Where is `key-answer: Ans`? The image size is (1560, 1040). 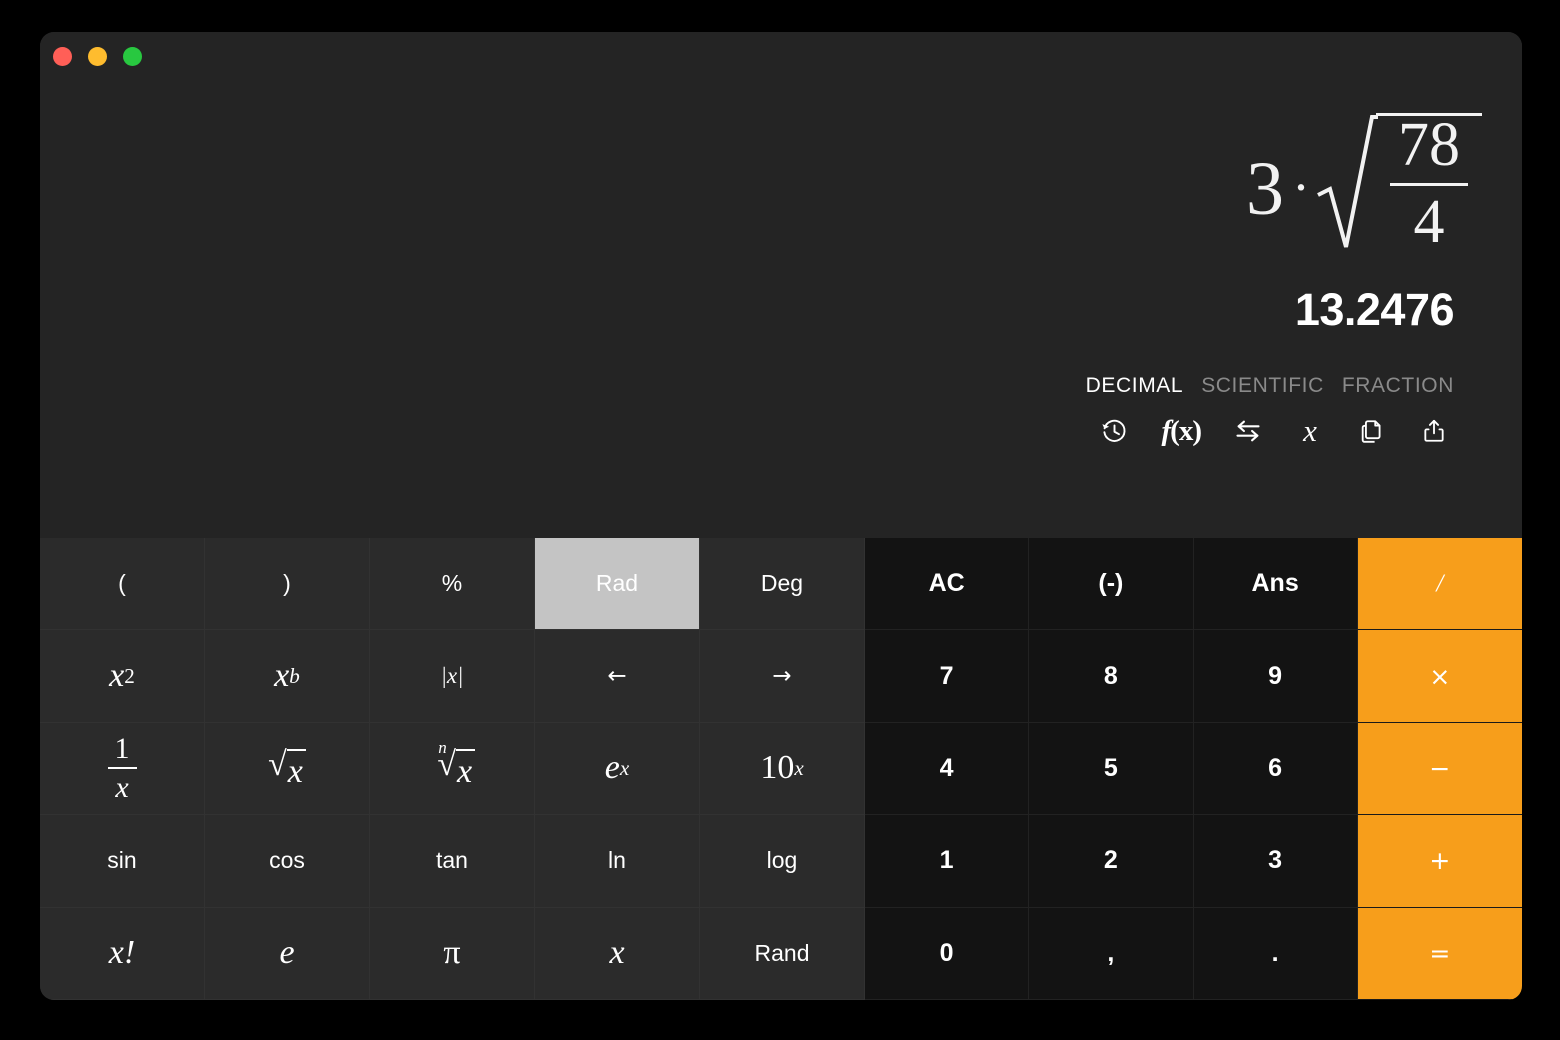
key-answer: Ans is located at coordinates (1275, 584).